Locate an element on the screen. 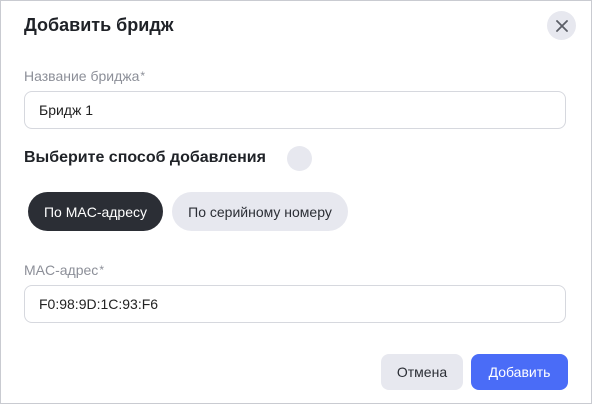 This screenshot has height=404, width=592. mac-address-label: MAC-адрес* is located at coordinates (64, 270).